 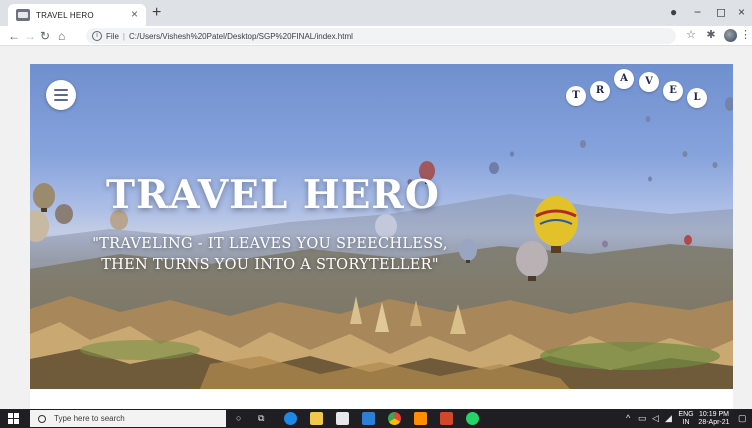 I want to click on travel-letter-v: V, so click(x=649, y=82).